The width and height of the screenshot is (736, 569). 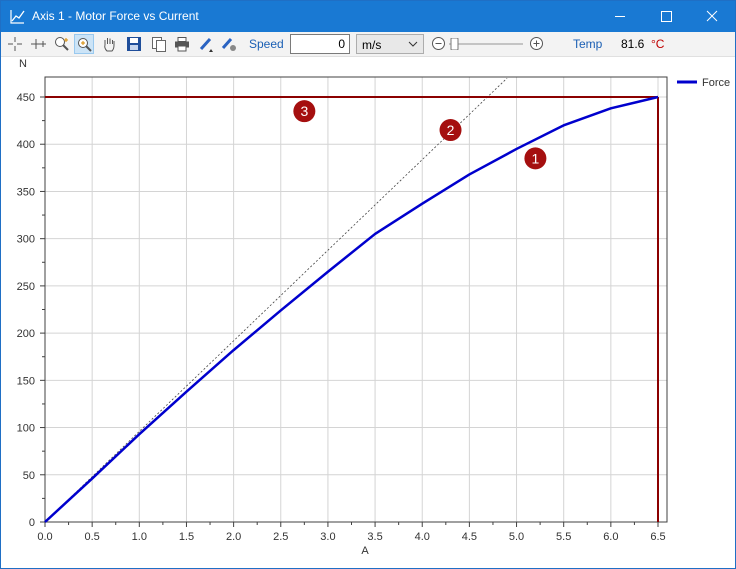 I want to click on crosshair-icon, so click(x=15, y=44).